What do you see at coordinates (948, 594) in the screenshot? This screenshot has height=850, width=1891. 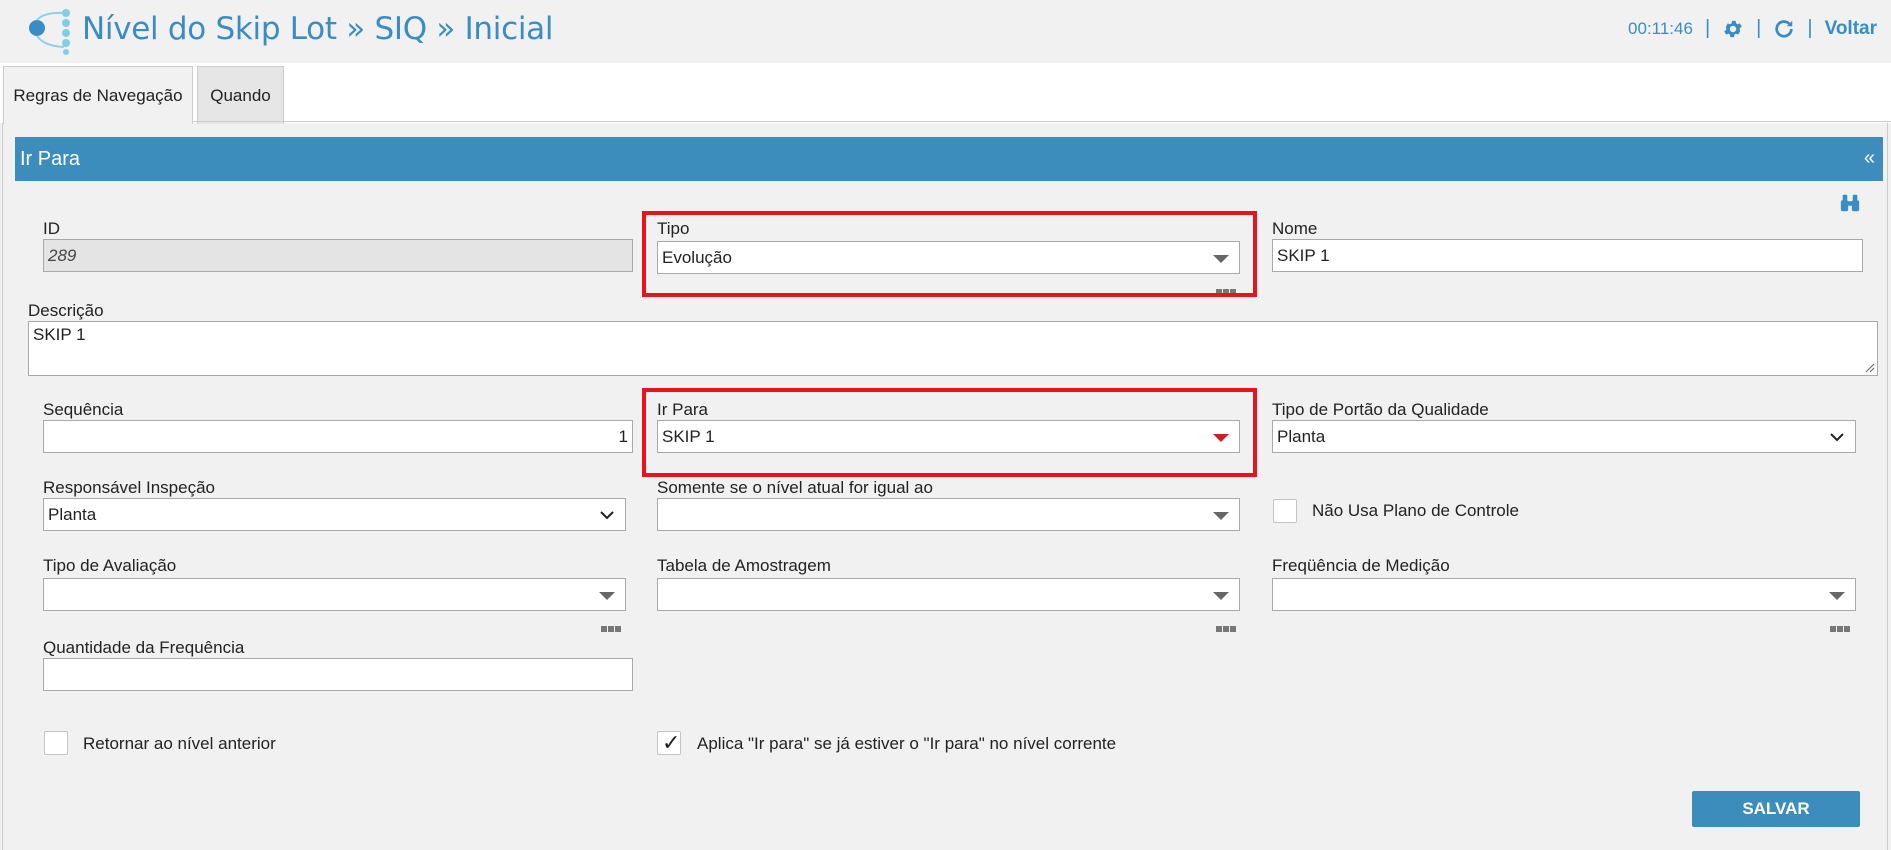 I see `tabela-amostragem-select` at bounding box center [948, 594].